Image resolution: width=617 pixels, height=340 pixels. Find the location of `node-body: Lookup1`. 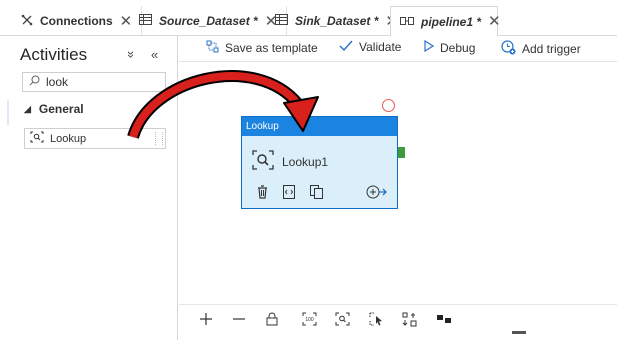

node-body: Lookup1 is located at coordinates (290, 161).